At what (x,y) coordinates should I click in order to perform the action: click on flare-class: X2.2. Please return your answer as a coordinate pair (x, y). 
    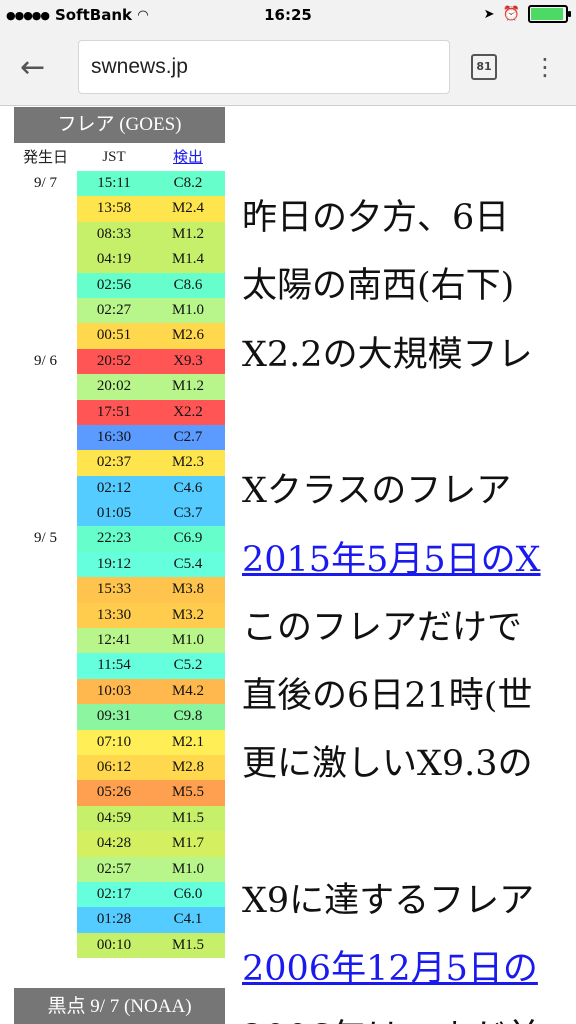
    Looking at the image, I should click on (188, 412).